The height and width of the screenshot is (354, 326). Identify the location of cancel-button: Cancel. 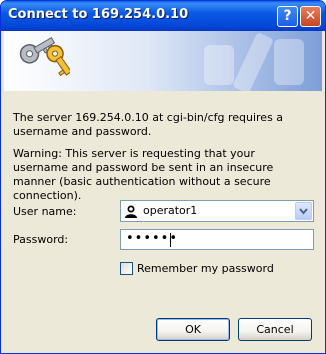
(275, 329).